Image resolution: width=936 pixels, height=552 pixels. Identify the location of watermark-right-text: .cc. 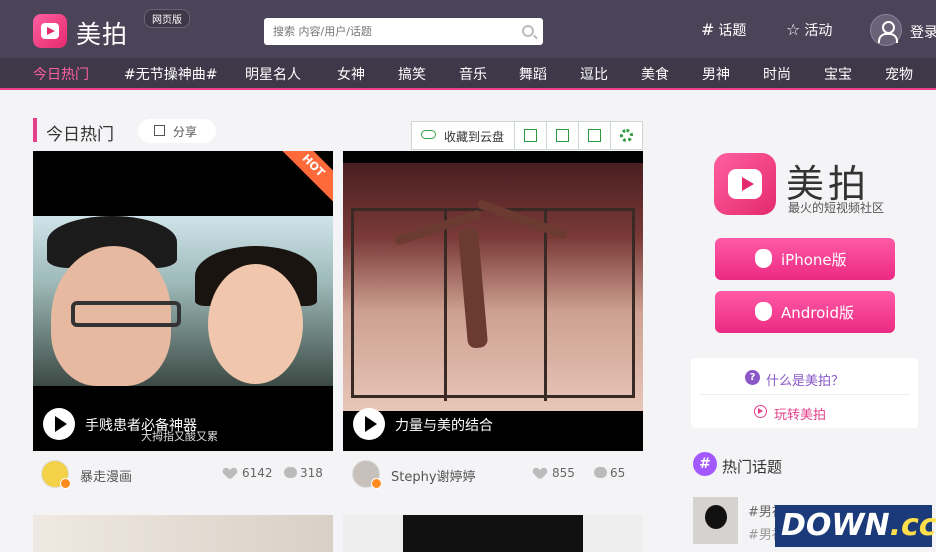
(912, 525).